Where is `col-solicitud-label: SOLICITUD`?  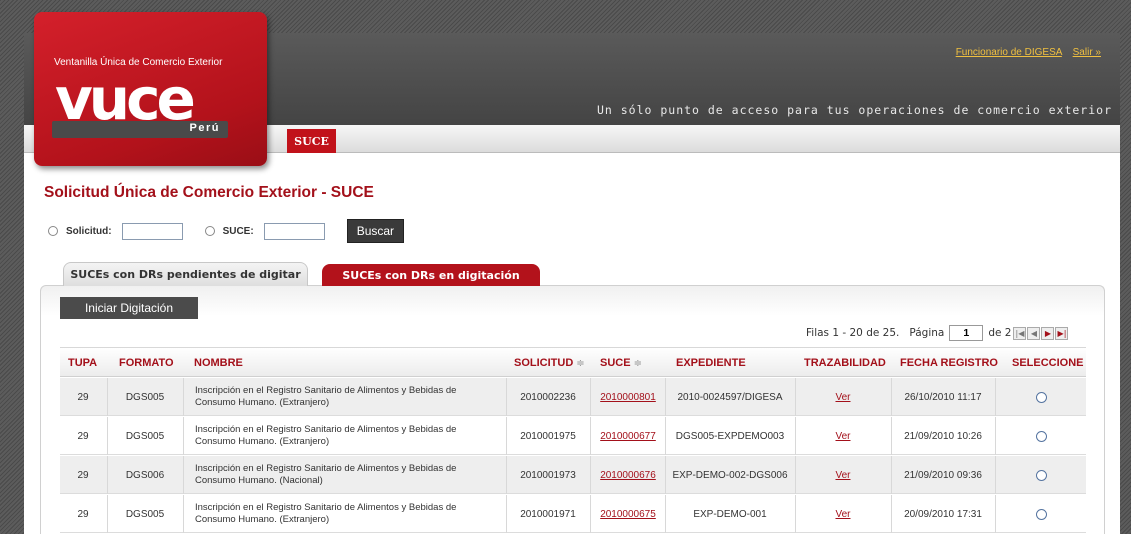
col-solicitud-label: SOLICITUD is located at coordinates (544, 363).